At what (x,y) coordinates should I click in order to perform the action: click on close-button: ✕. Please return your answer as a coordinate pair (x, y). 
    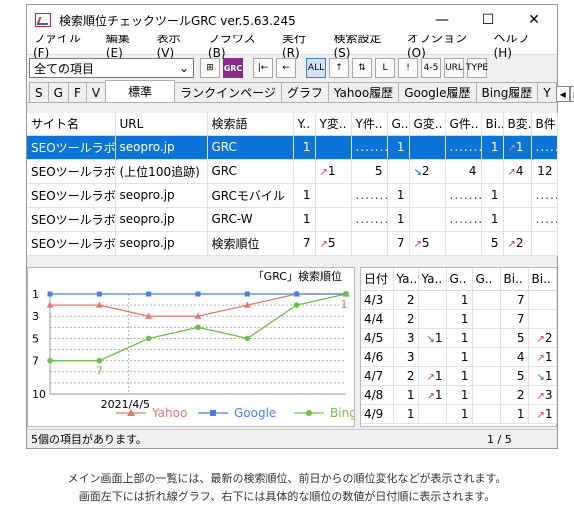
    Looking at the image, I should click on (534, 20).